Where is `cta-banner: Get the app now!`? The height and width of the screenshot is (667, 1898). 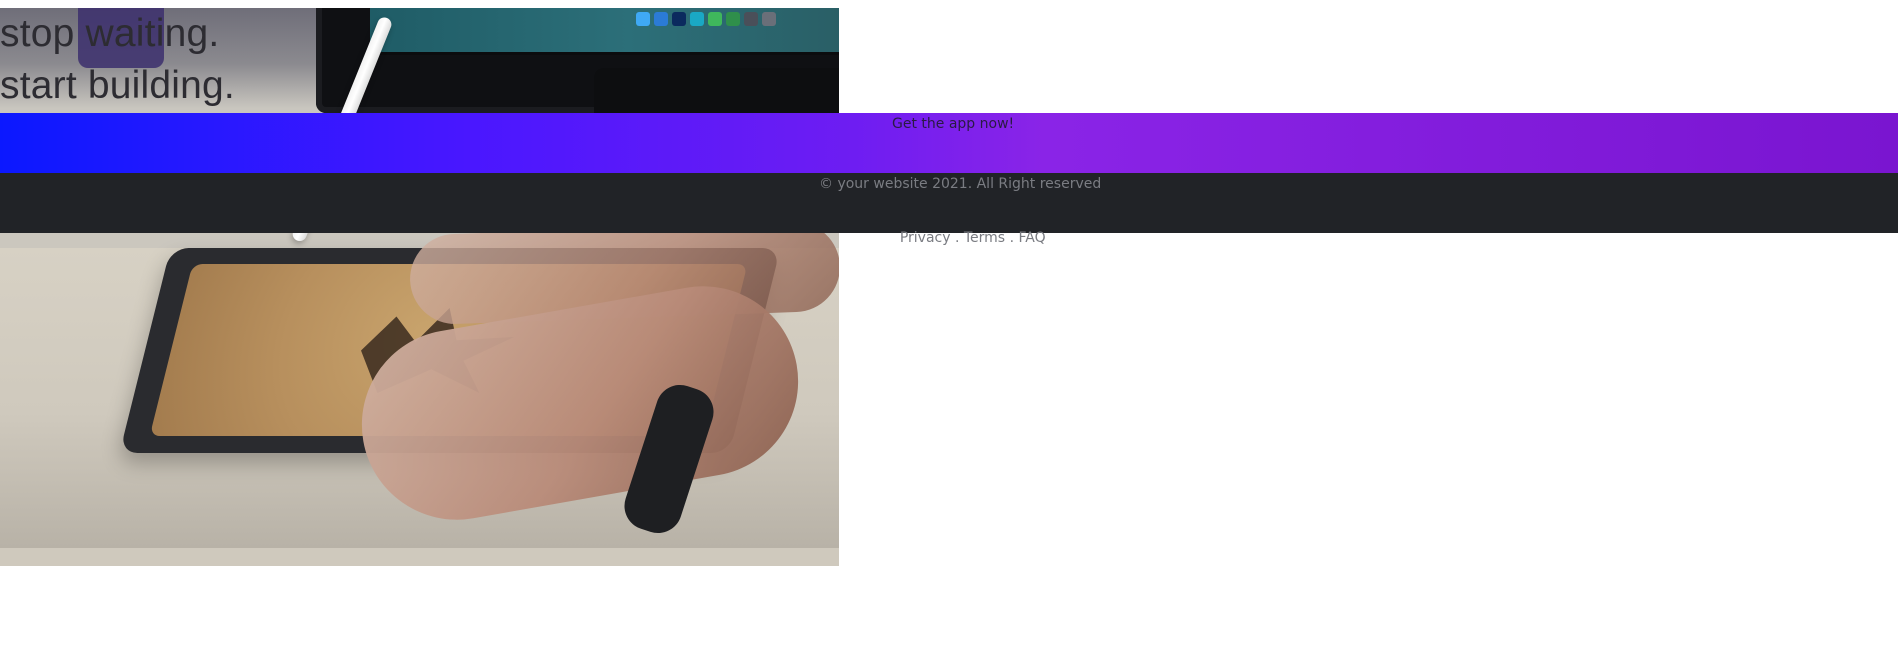 cta-banner: Get the app now! is located at coordinates (949, 143).